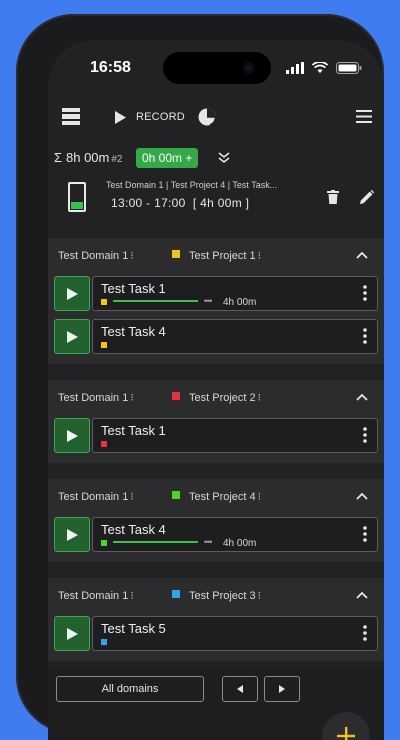 The width and height of the screenshot is (400, 740). What do you see at coordinates (346, 726) in the screenshot?
I see `add-button` at bounding box center [346, 726].